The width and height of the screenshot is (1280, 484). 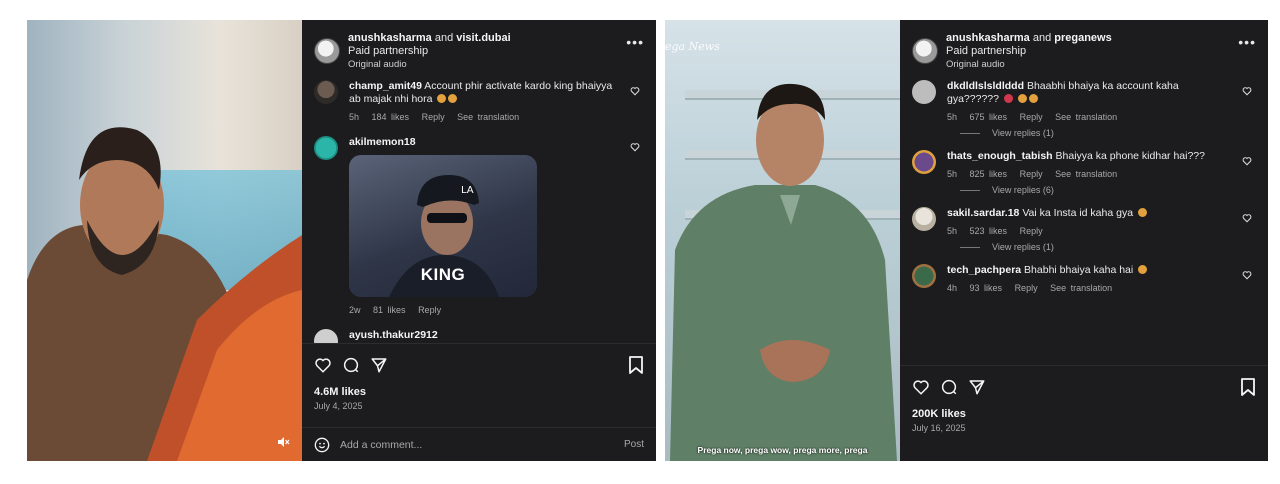 I want to click on view-replies-button: View replies (6), so click(x=1108, y=190).